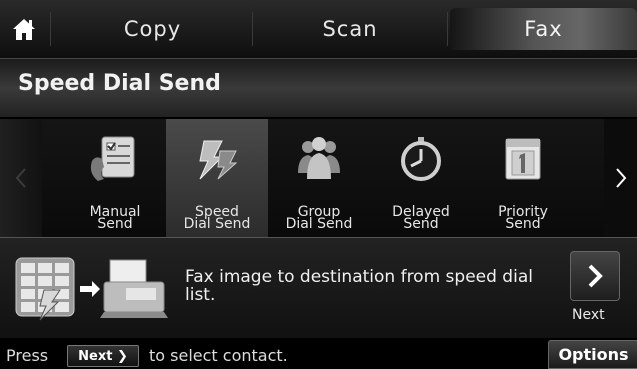  I want to click on options-button: Options, so click(592, 354).